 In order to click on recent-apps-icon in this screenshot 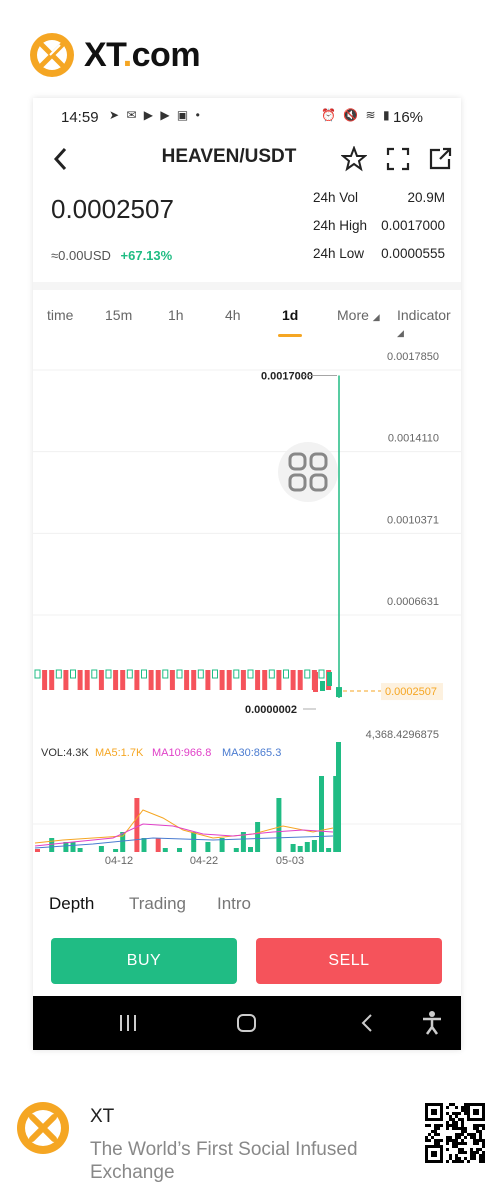, I will do `click(128, 1023)`.